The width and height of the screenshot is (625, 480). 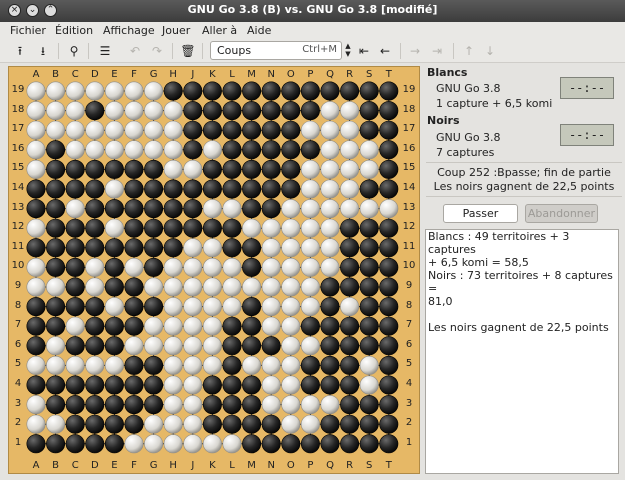 I want to click on black-stone-h11, so click(x=173, y=248).